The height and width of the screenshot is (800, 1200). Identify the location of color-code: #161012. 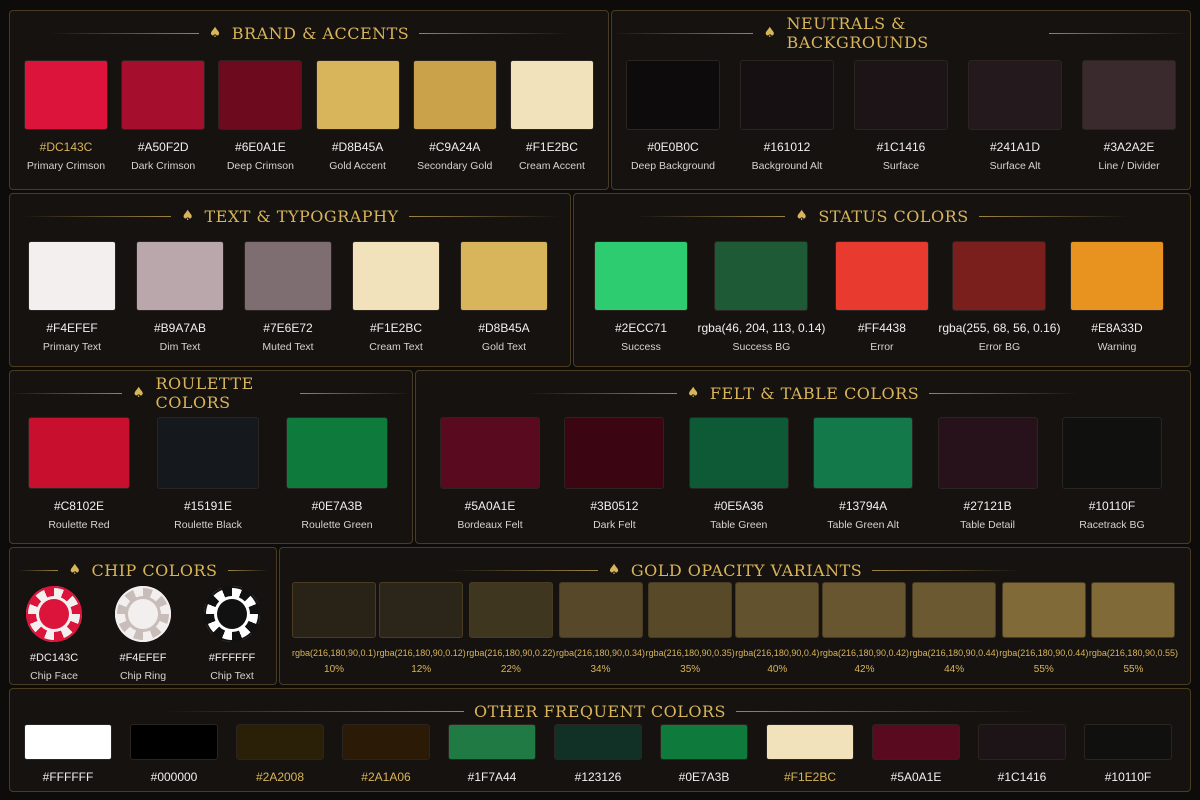
(787, 147).